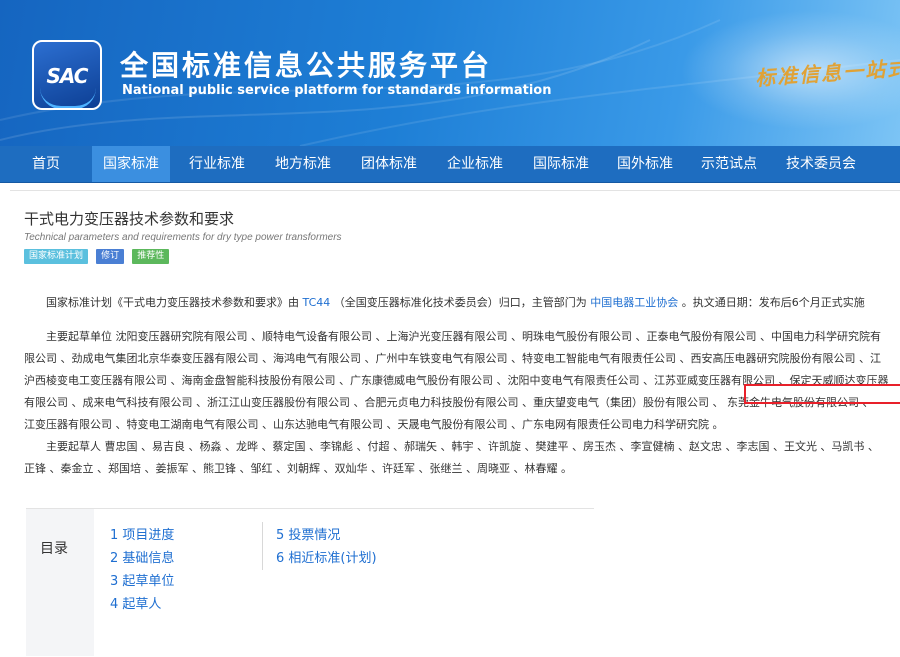  I want to click on toc-divider, so click(262, 546).